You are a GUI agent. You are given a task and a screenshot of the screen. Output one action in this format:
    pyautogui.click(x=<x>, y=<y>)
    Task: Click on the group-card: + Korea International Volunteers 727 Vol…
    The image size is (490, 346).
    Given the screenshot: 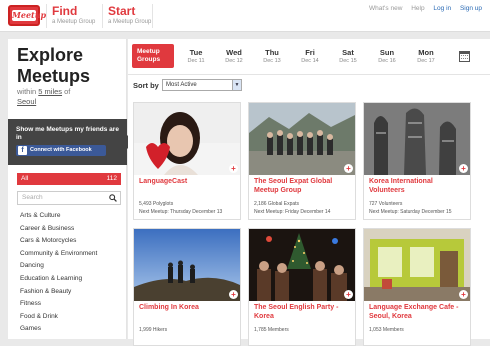 What is the action you would take?
    pyautogui.click(x=417, y=161)
    